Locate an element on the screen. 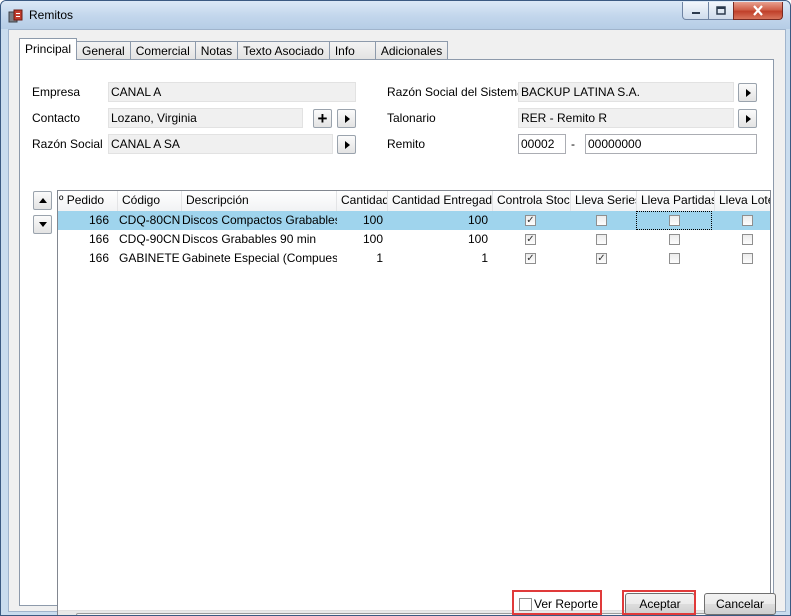 The height and width of the screenshot is (616, 791). maximize-icon is located at coordinates (721, 10).